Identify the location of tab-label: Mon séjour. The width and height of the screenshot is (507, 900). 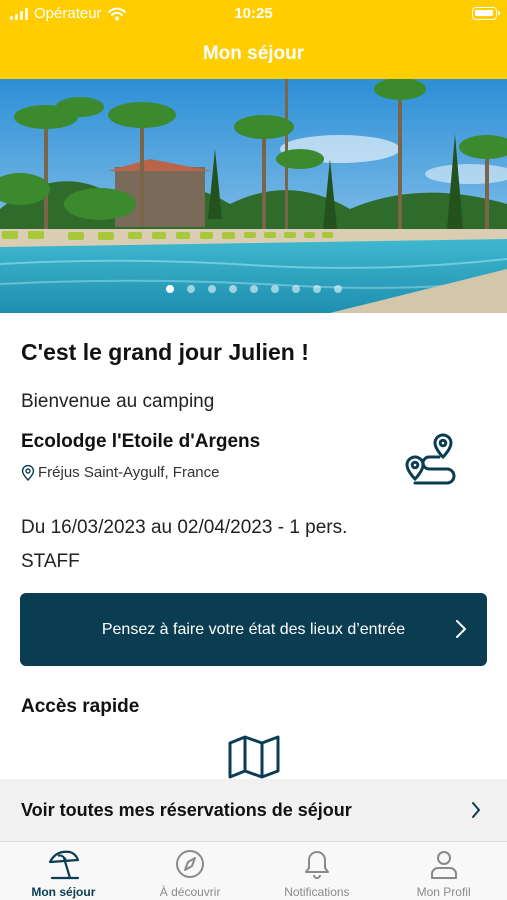
(63, 892).